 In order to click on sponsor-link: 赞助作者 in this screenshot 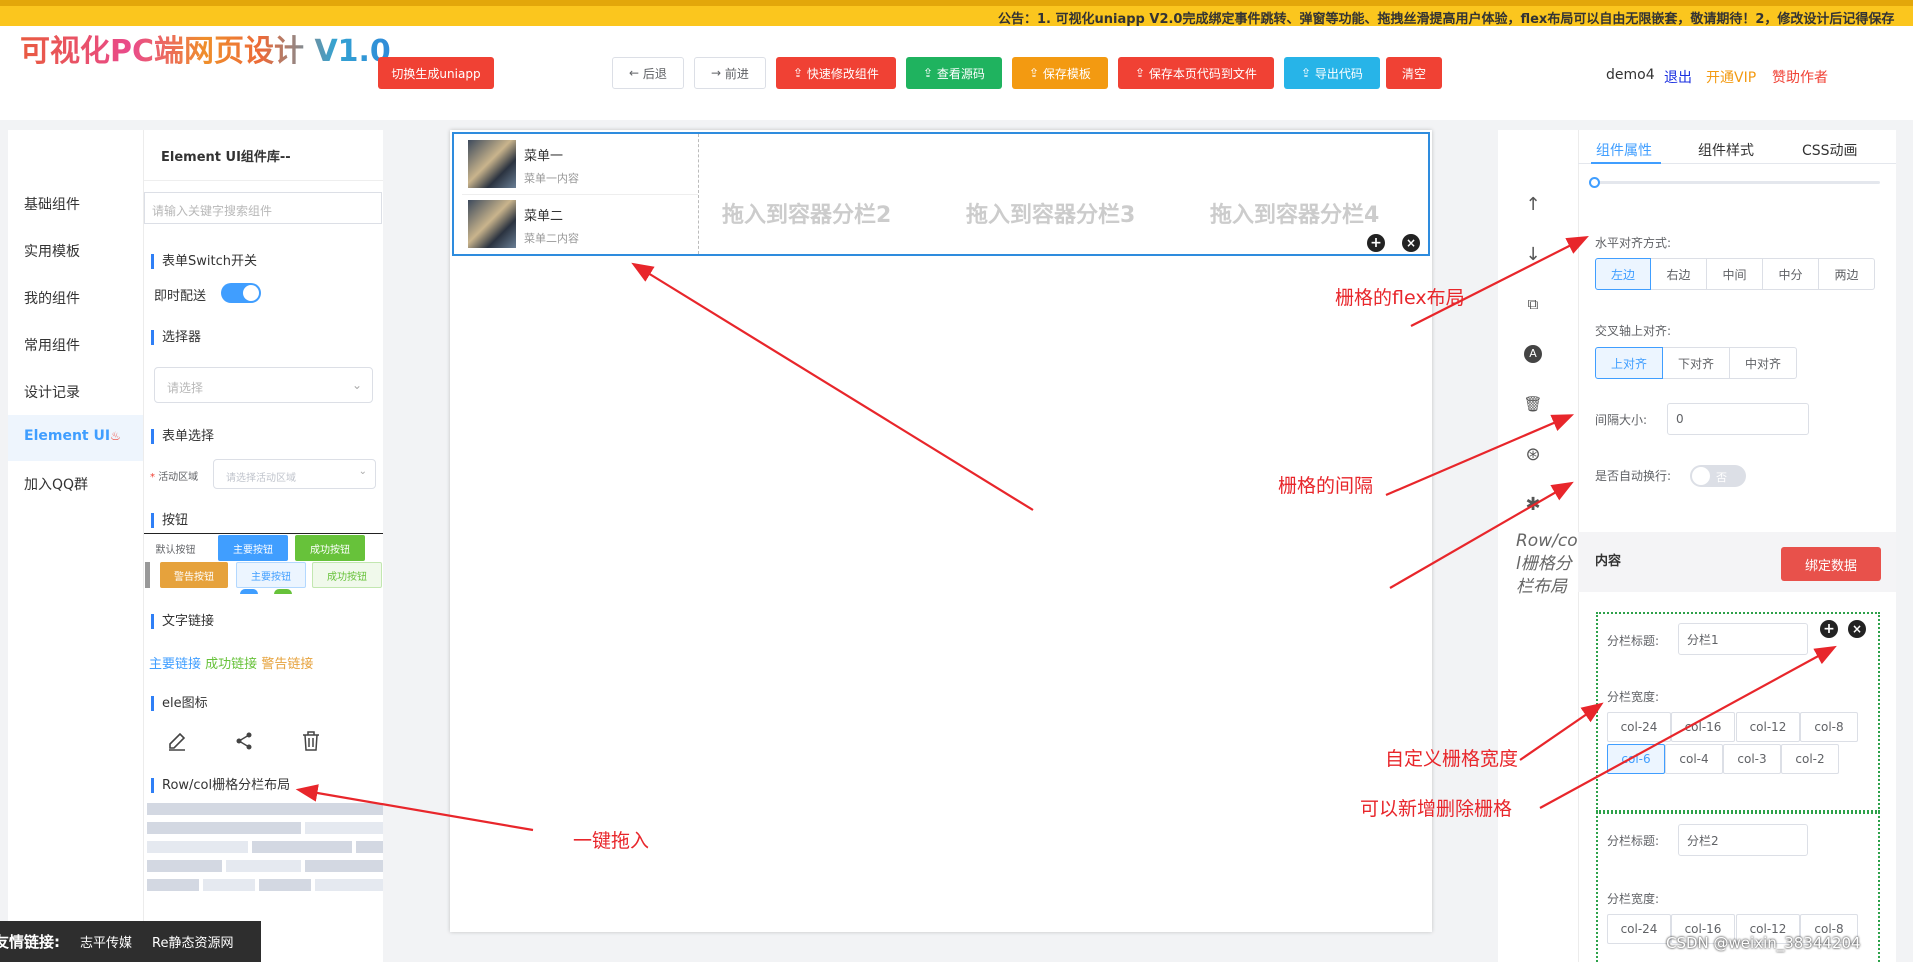, I will do `click(1800, 77)`.